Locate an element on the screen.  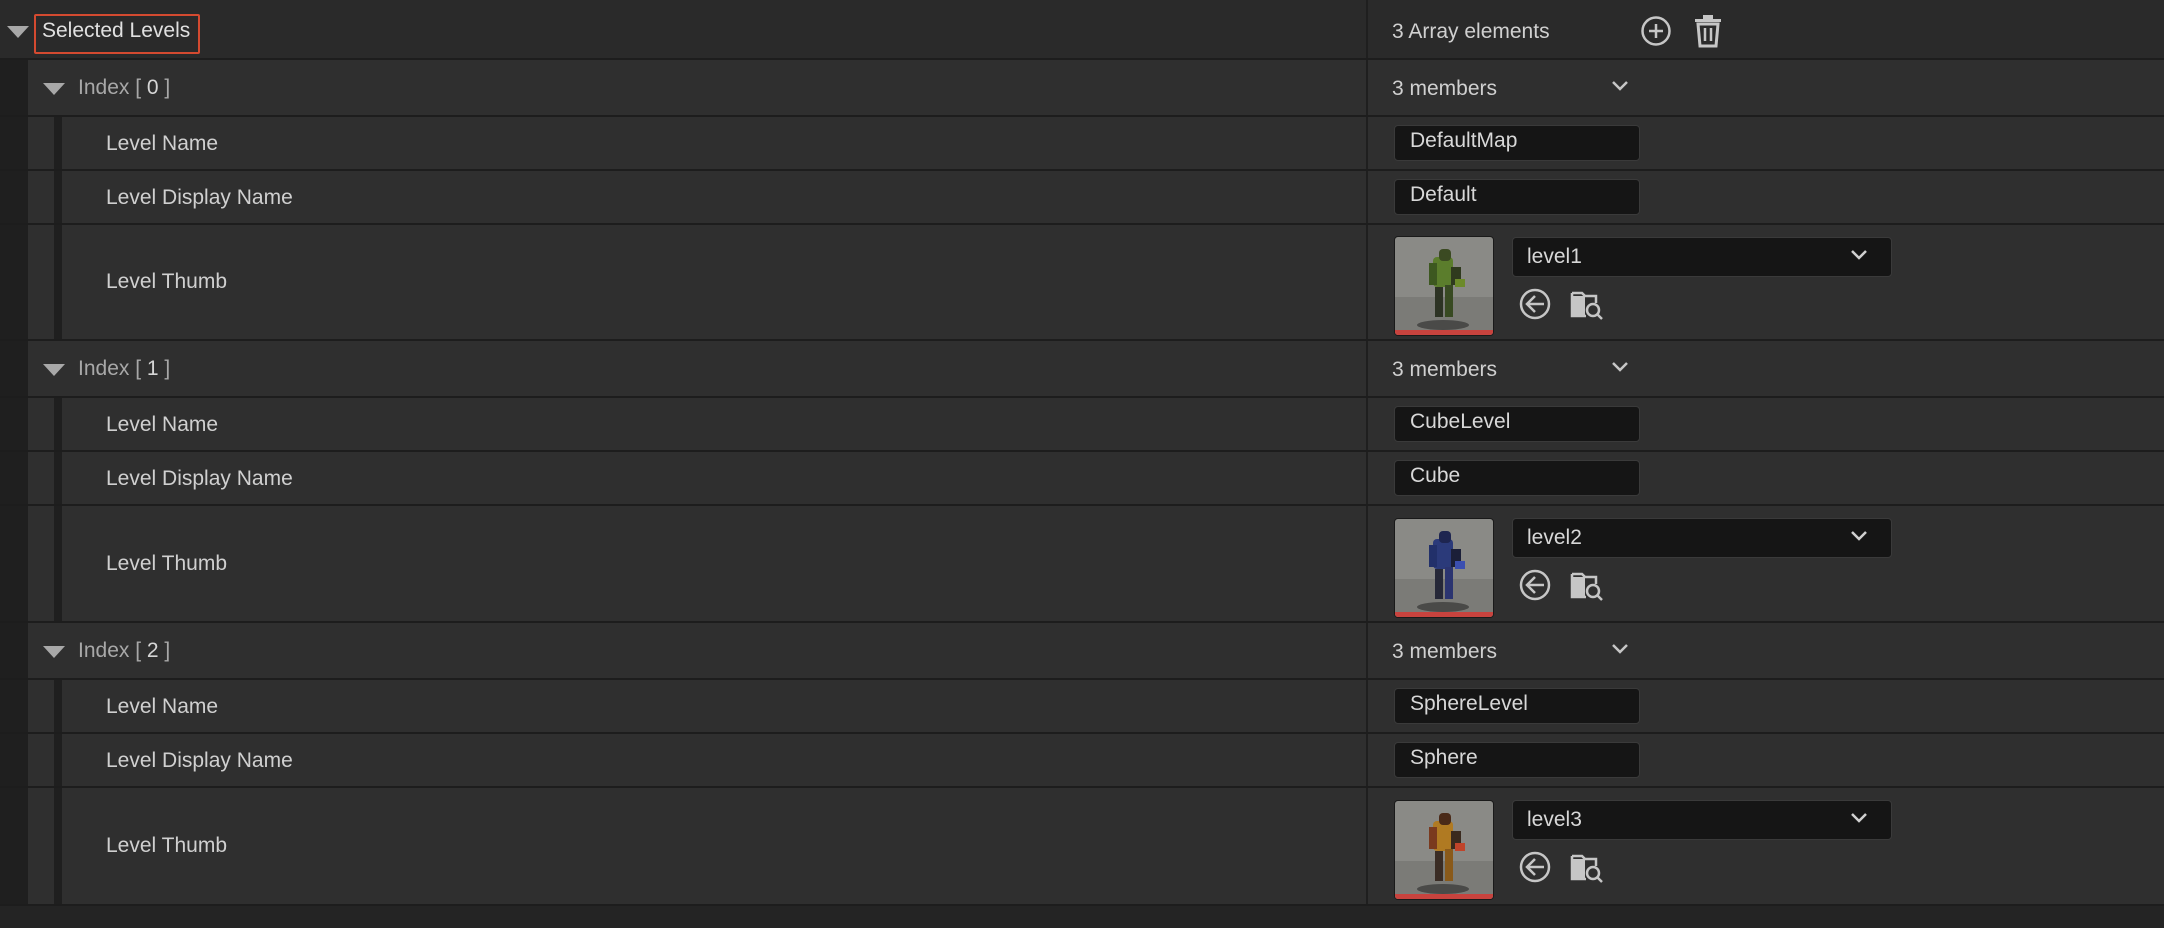
level-display-name-input: Sphere is located at coordinates (1517, 760).